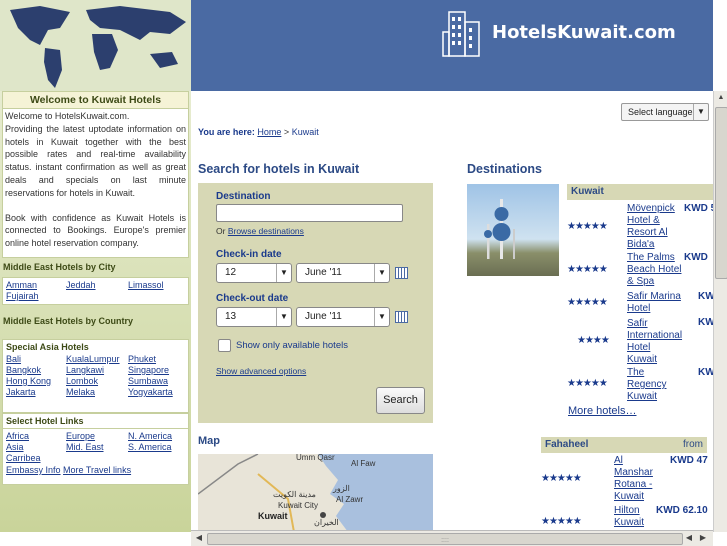 The height and width of the screenshot is (546, 727). Describe the element at coordinates (655, 303) in the screenshot. I see `hotel-link-safir-marina: Safir Marina Hotel` at that location.